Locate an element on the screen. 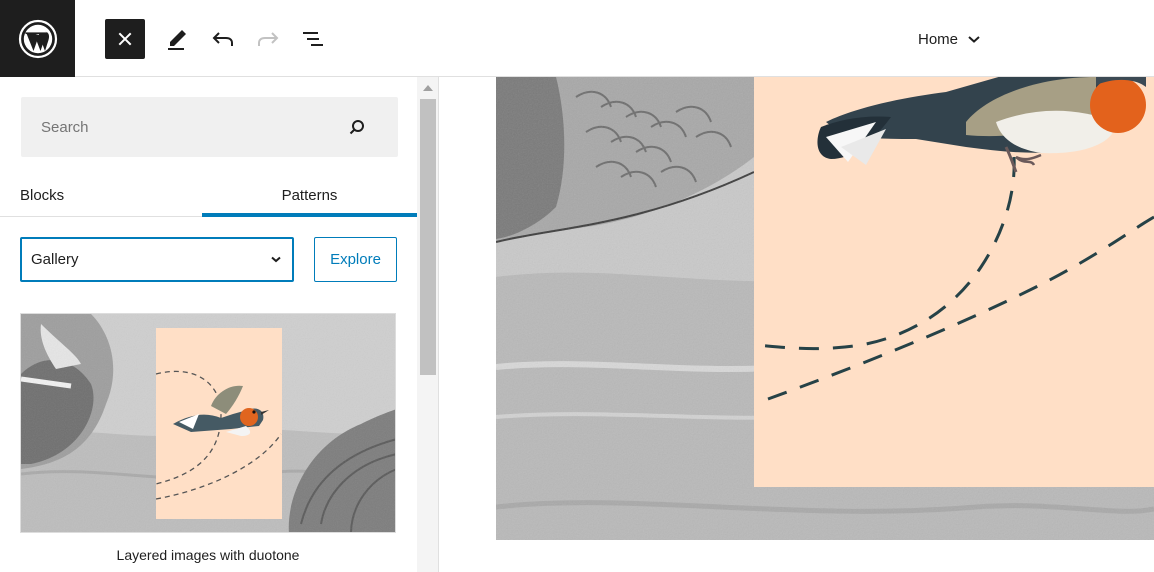 The width and height of the screenshot is (1154, 572). close-button is located at coordinates (125, 39).